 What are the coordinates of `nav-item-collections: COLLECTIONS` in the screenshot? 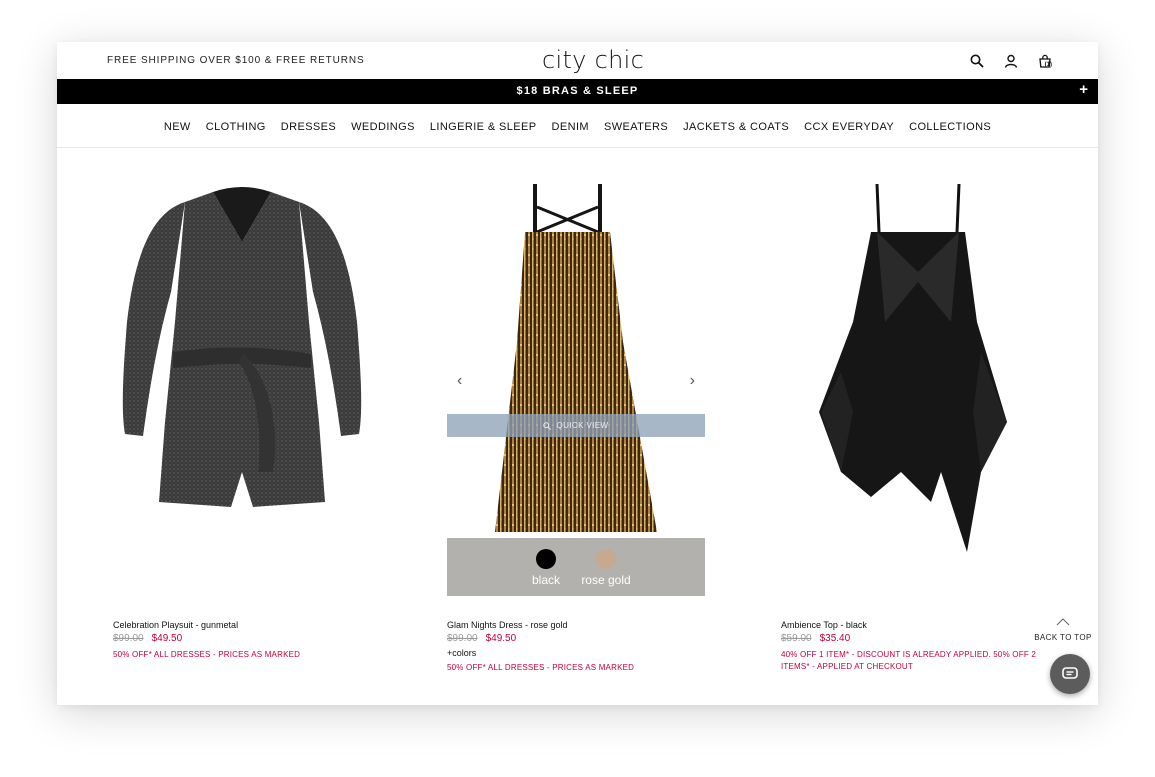 It's located at (950, 126).